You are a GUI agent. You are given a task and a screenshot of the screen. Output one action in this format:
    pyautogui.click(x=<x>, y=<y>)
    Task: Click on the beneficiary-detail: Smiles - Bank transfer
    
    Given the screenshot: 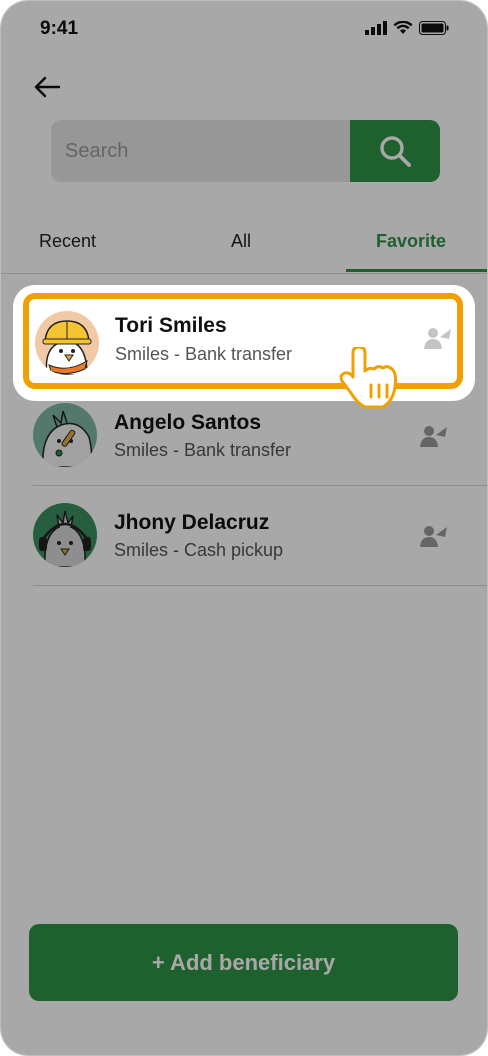 What is the action you would take?
    pyautogui.click(x=204, y=354)
    